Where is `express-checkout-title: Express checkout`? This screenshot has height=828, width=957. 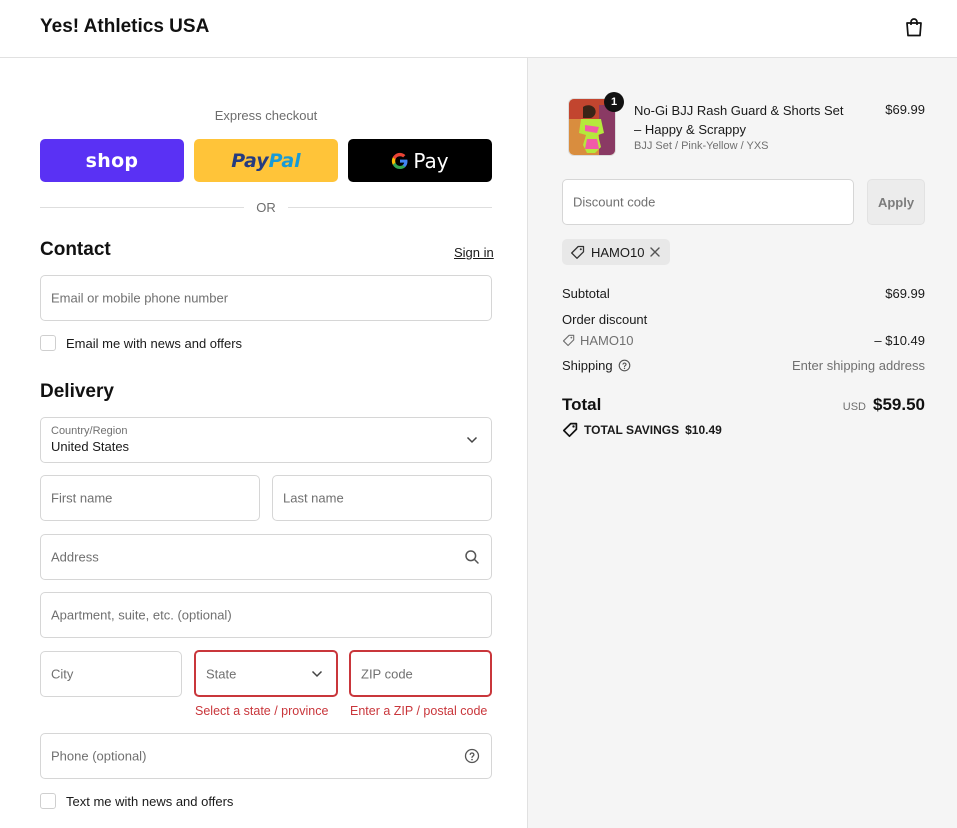
express-checkout-title: Express checkout is located at coordinates (266, 115).